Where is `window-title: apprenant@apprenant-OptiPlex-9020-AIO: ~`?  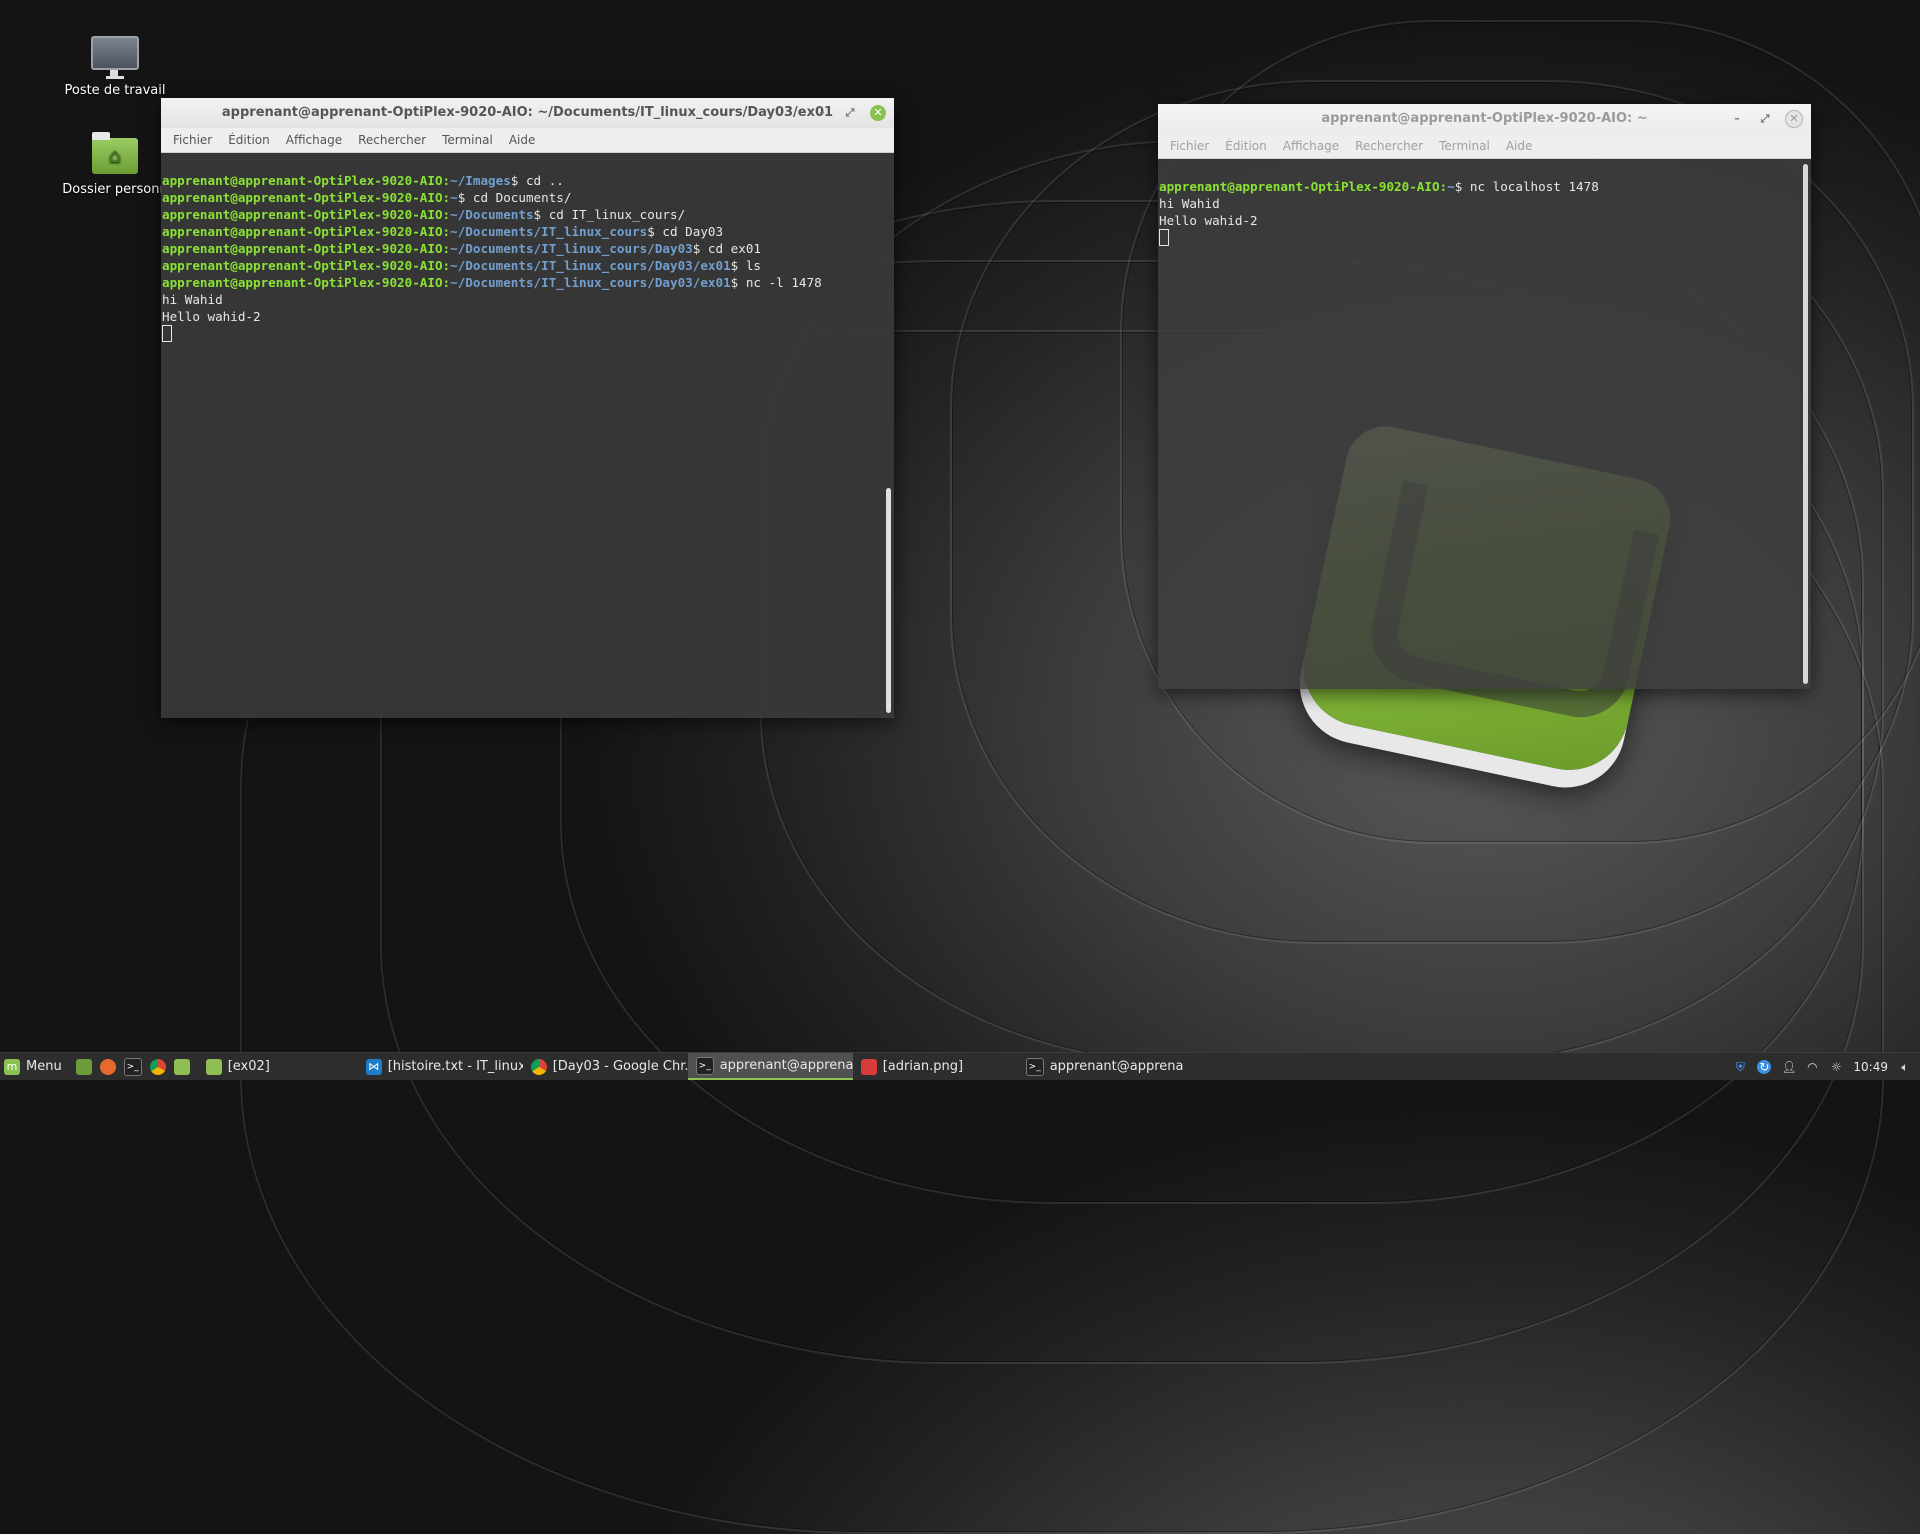
window-title: apprenant@apprenant-OptiPlex-9020-AIO: ~ is located at coordinates (1484, 118).